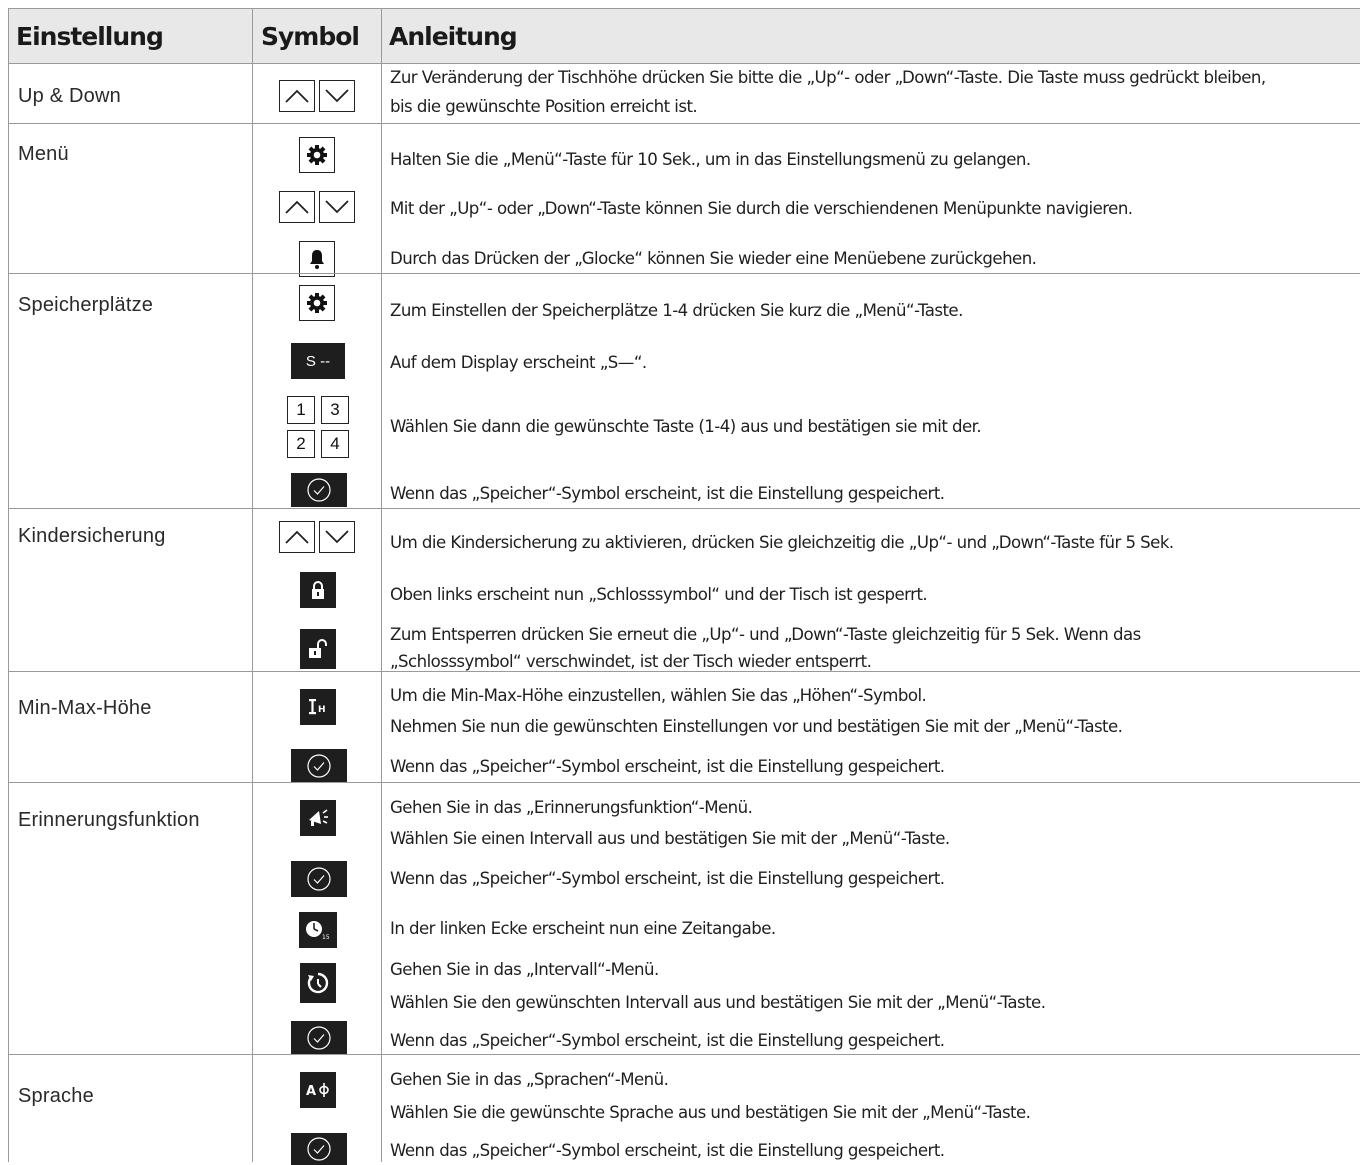 The image size is (1360, 1165). What do you see at coordinates (318, 818) in the screenshot?
I see `reminder-megaphone-icon` at bounding box center [318, 818].